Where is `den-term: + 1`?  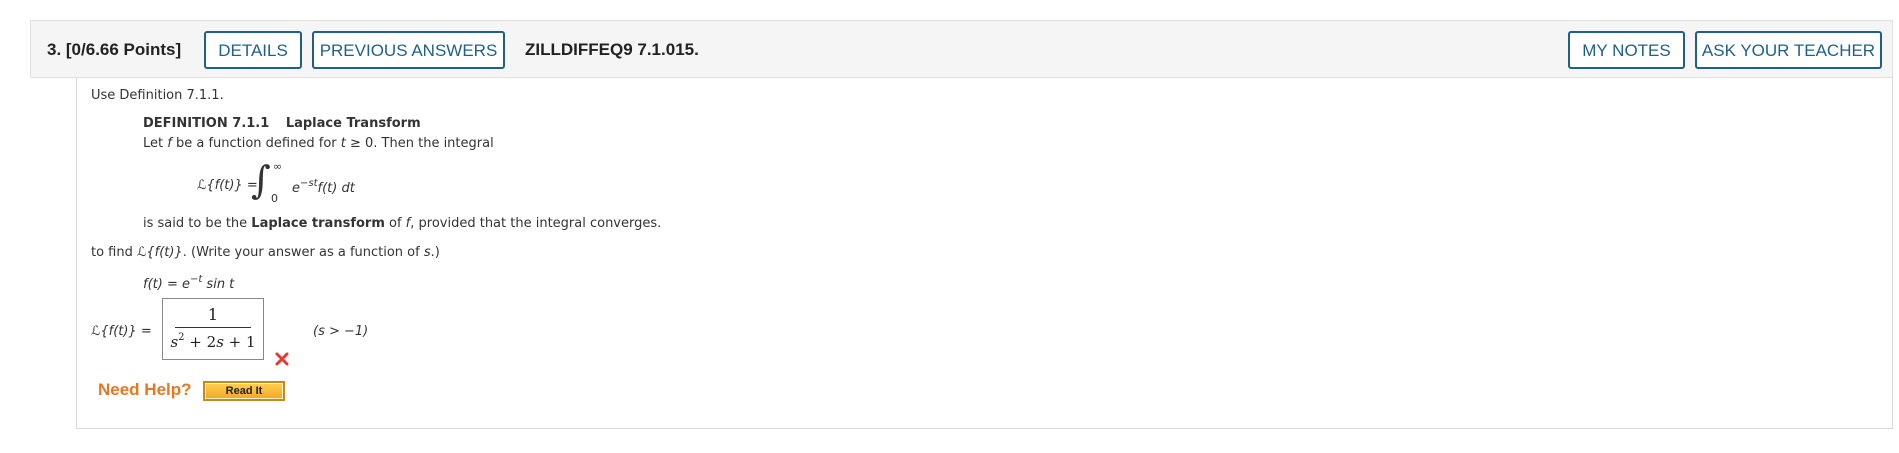
den-term: + 1 is located at coordinates (239, 342).